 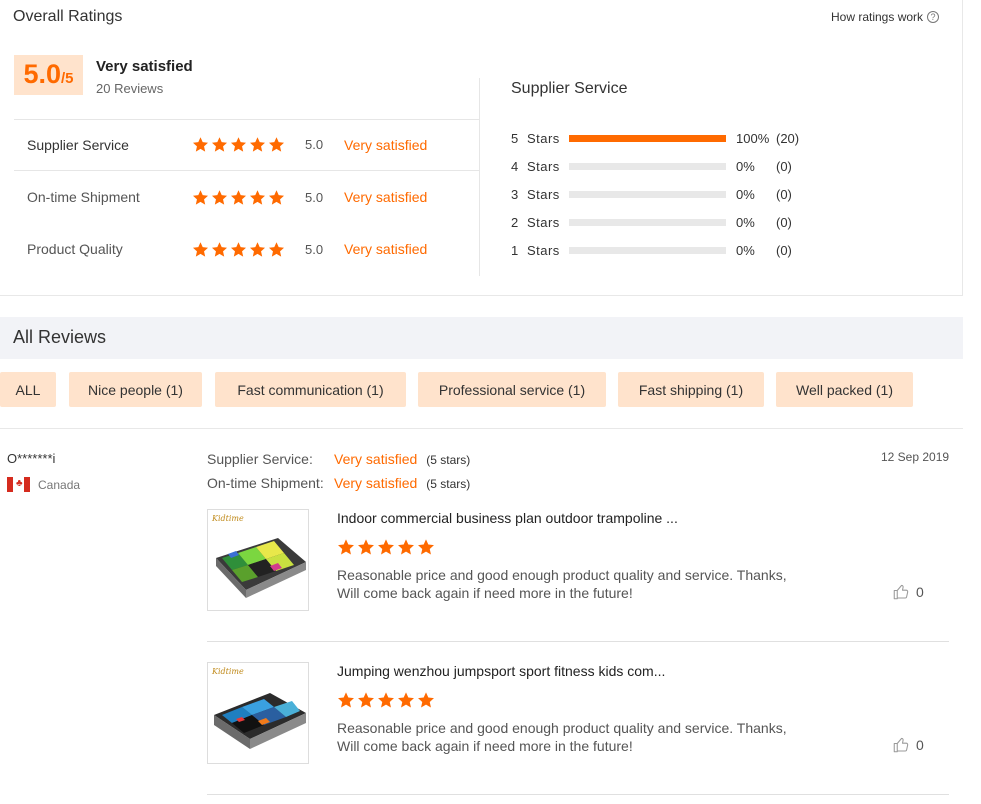 I want to click on review-date: 12 Sep 2019, so click(x=915, y=457).